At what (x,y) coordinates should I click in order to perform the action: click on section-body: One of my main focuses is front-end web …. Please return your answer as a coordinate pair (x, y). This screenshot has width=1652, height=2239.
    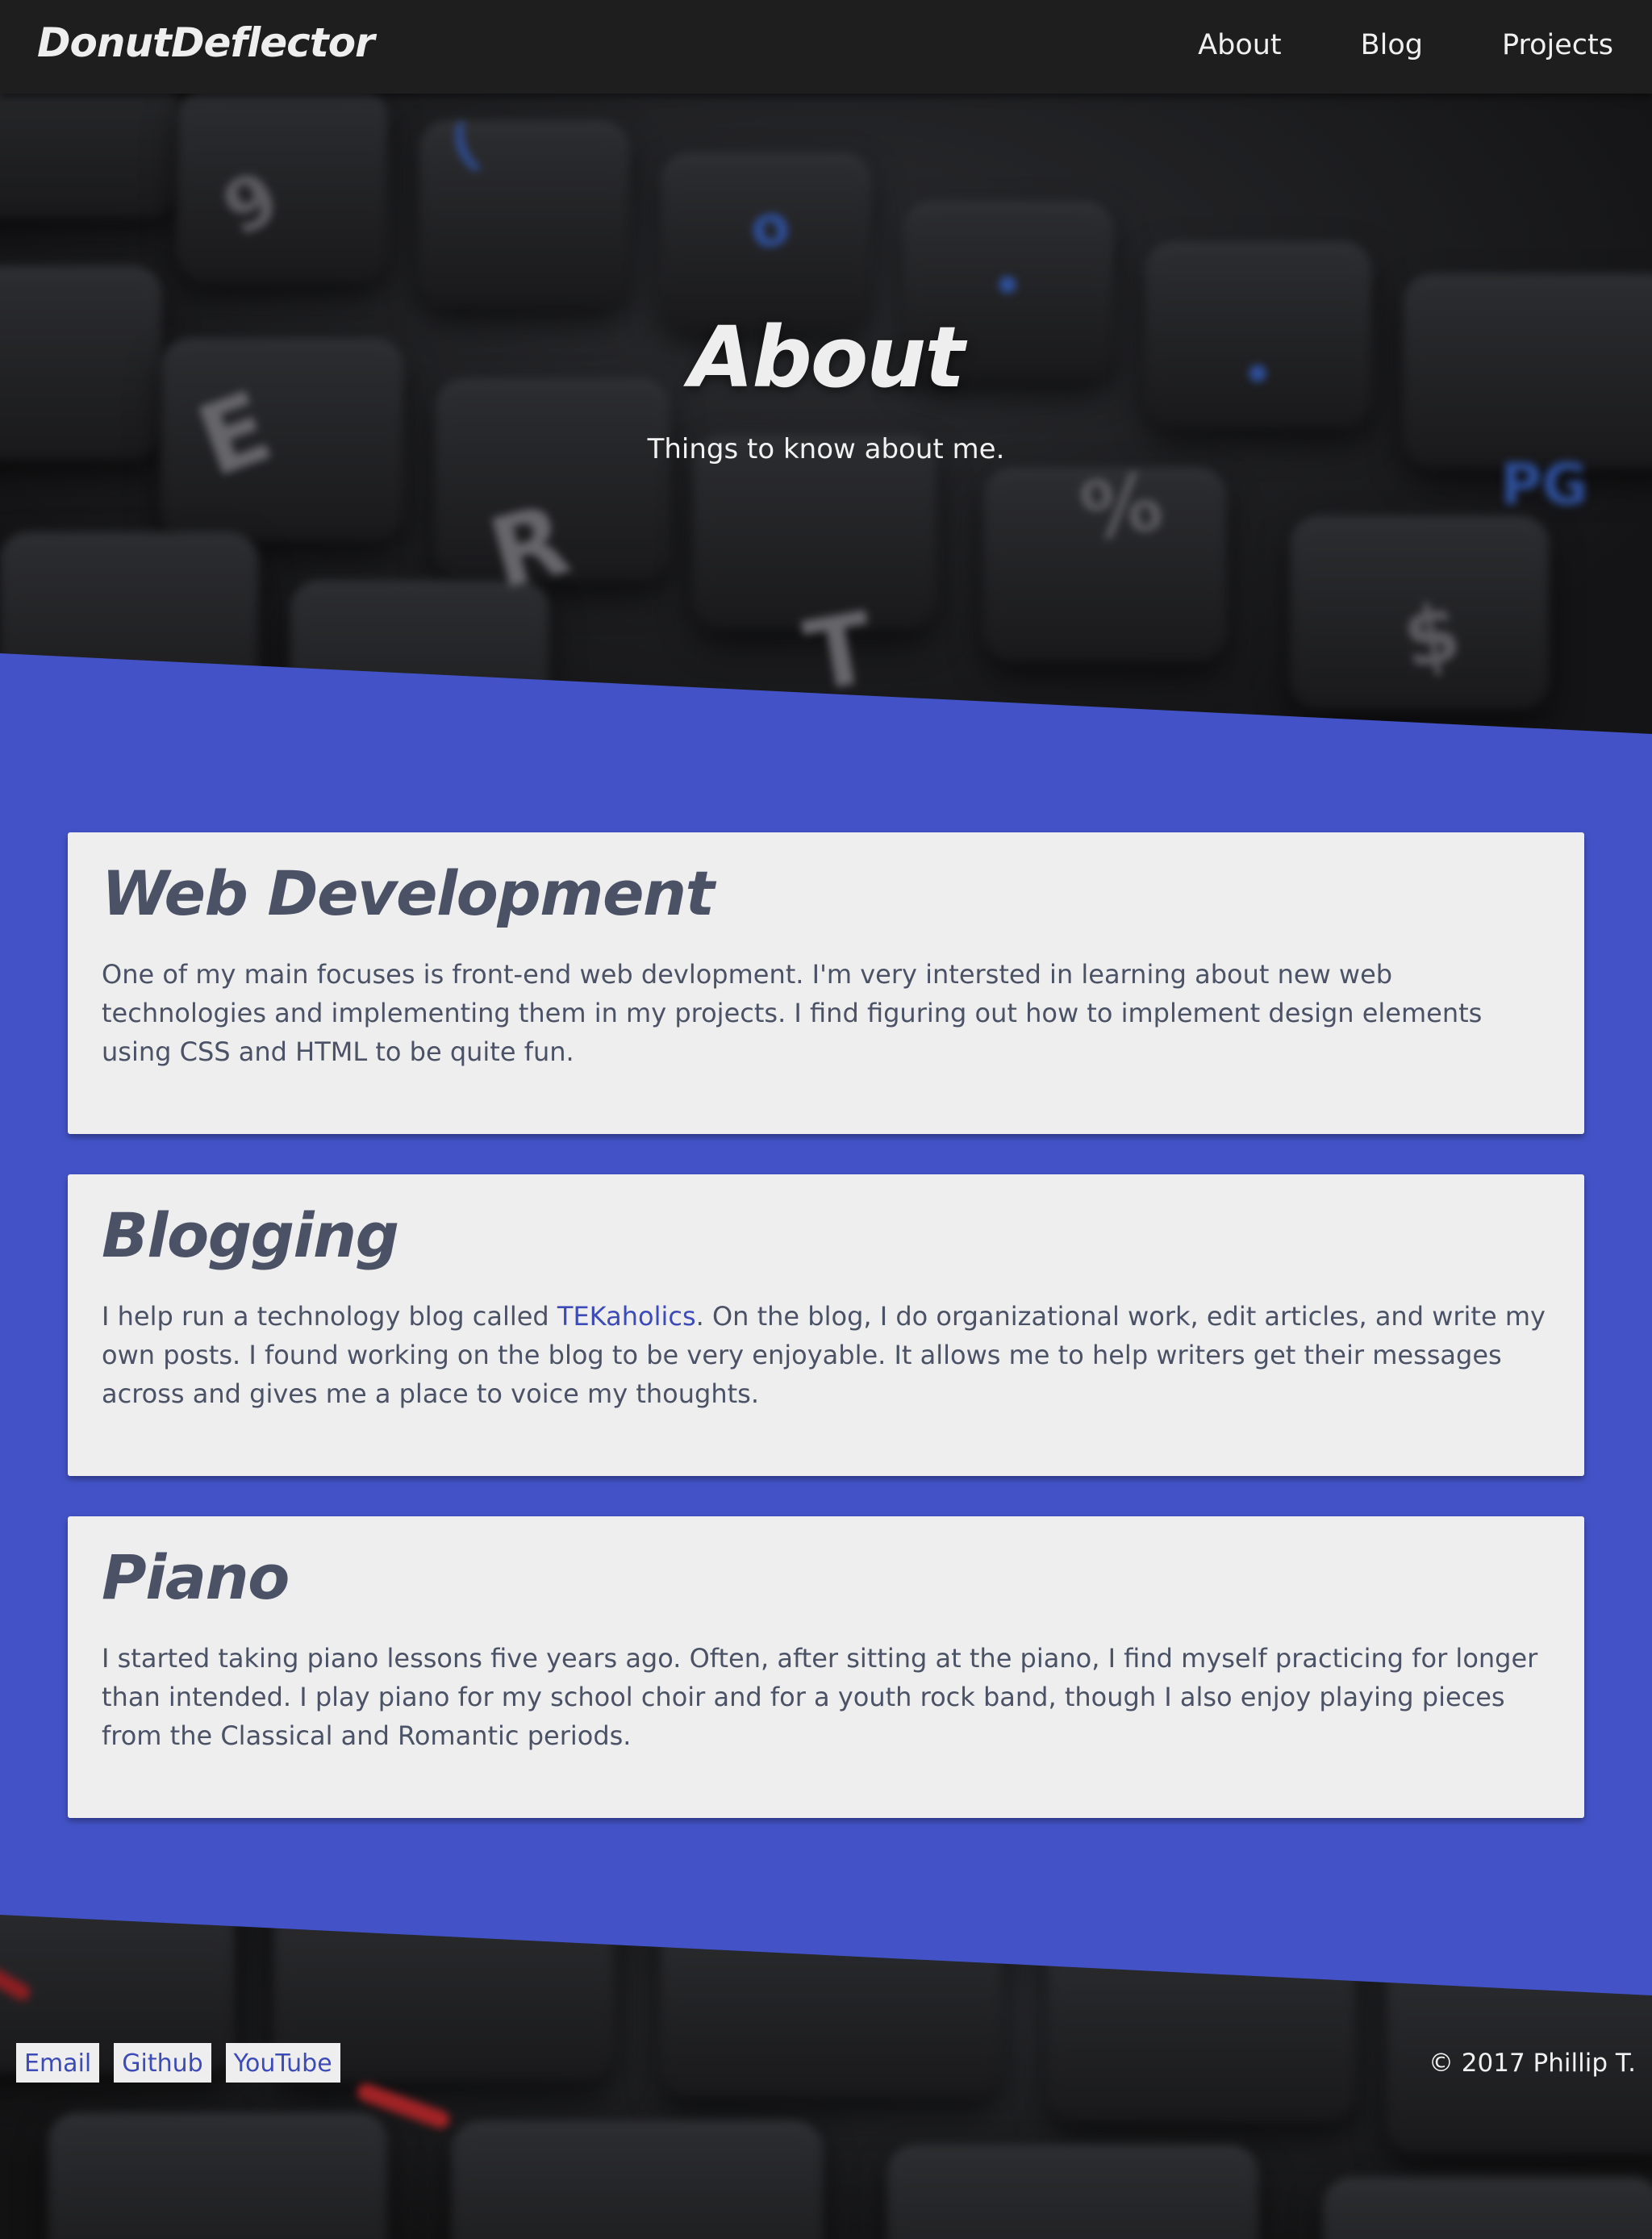
    Looking at the image, I should click on (793, 1013).